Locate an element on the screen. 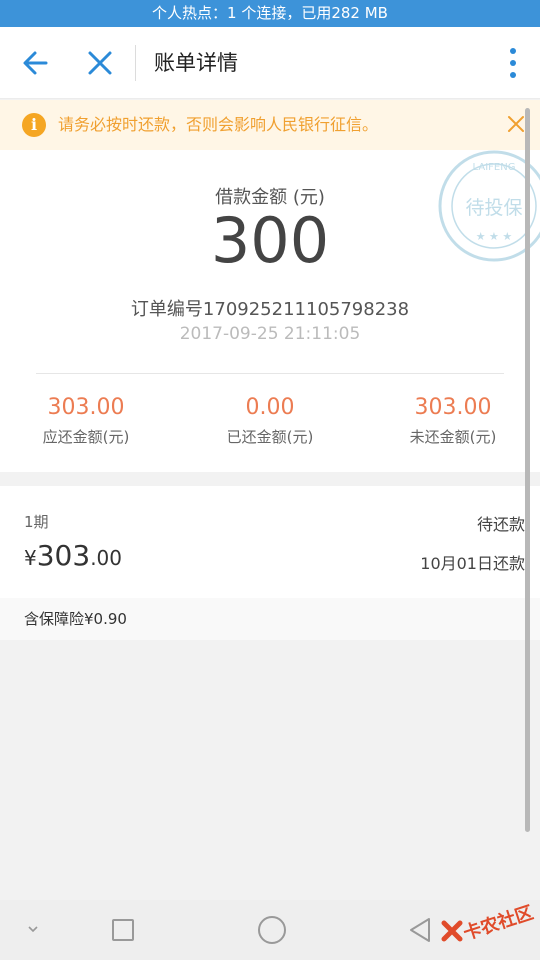 The width and height of the screenshot is (540, 960). summary-divider is located at coordinates (270, 373).